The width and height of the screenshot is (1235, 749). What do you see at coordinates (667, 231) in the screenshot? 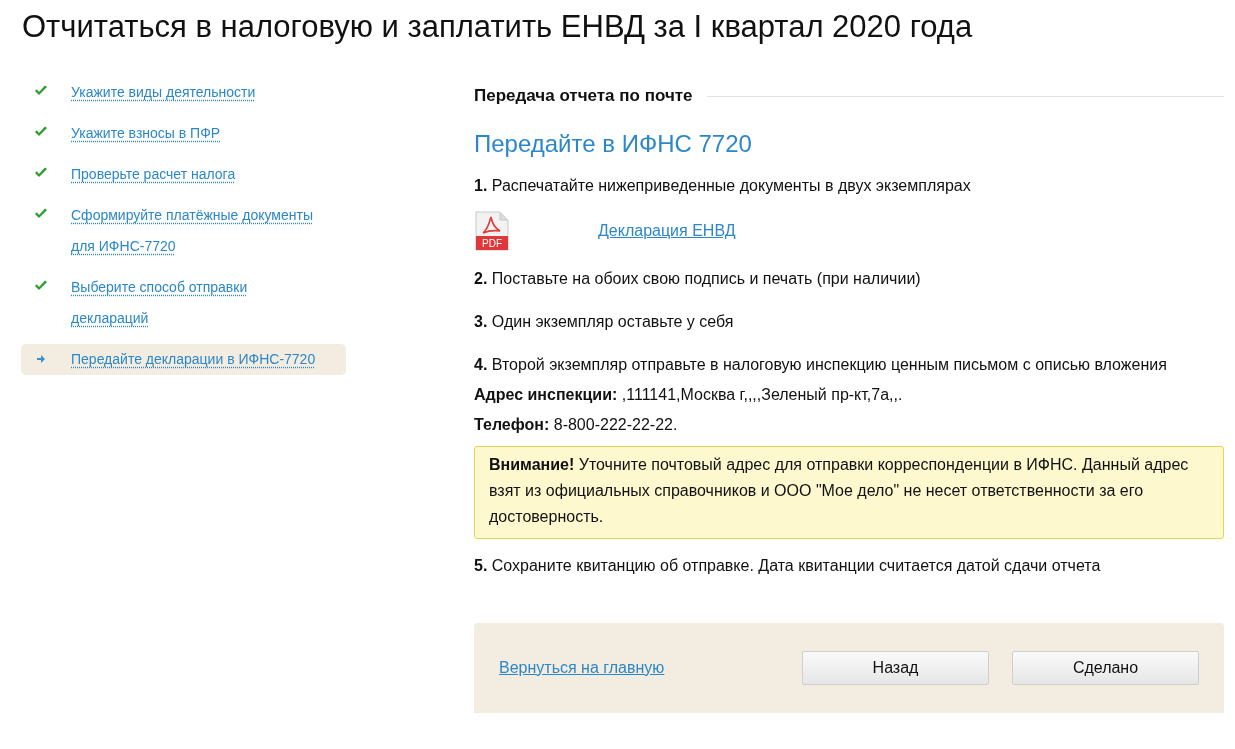
I see `document-link: Декларация ЕНВД` at bounding box center [667, 231].